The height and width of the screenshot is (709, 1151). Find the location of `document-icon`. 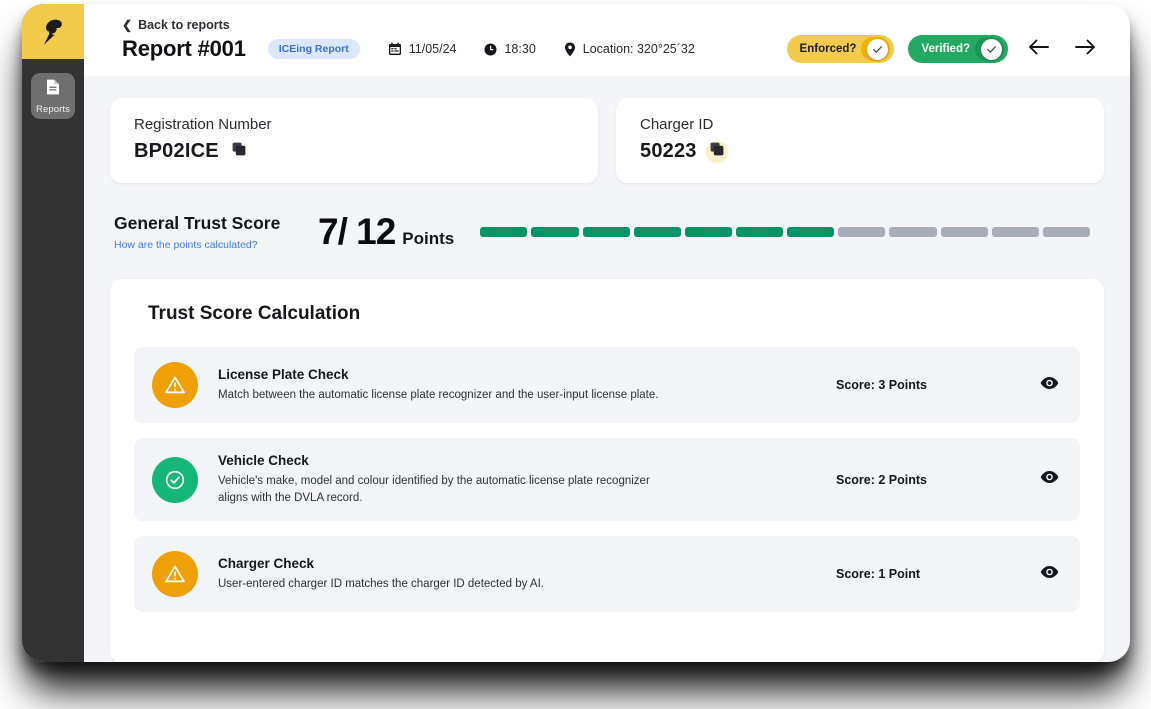

document-icon is located at coordinates (53, 89).